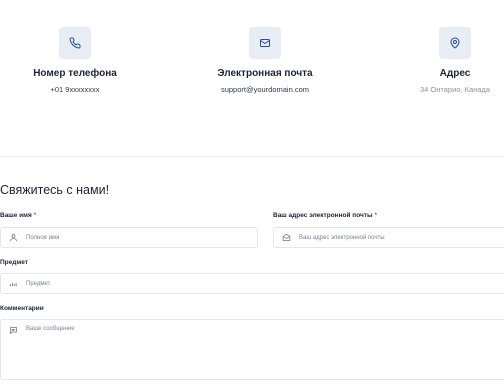 The image size is (504, 390). I want to click on map-pin-icon-box, so click(455, 43).